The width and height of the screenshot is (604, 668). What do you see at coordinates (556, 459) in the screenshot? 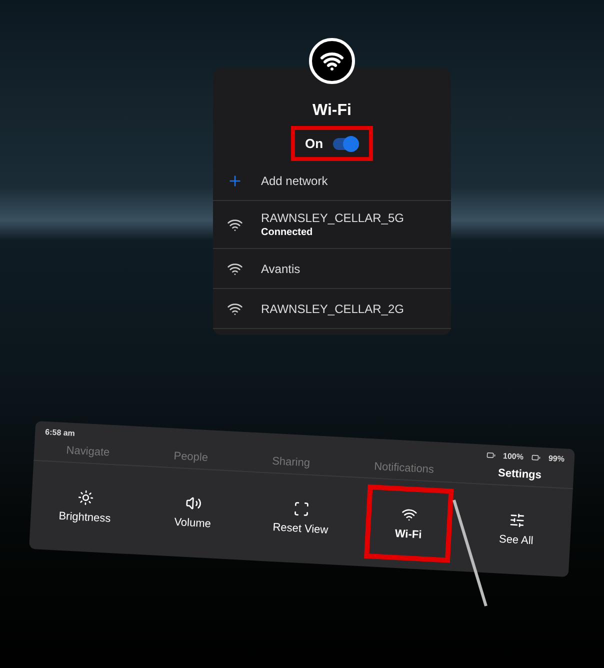
I see `battery-level: 99%` at bounding box center [556, 459].